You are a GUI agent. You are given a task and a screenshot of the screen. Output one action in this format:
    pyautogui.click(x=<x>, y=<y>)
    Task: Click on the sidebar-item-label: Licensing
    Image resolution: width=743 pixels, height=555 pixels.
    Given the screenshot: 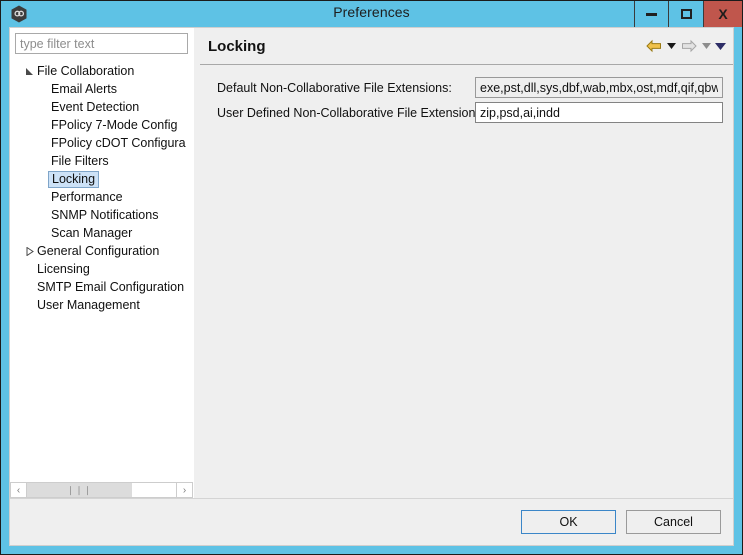 What is the action you would take?
    pyautogui.click(x=63, y=269)
    